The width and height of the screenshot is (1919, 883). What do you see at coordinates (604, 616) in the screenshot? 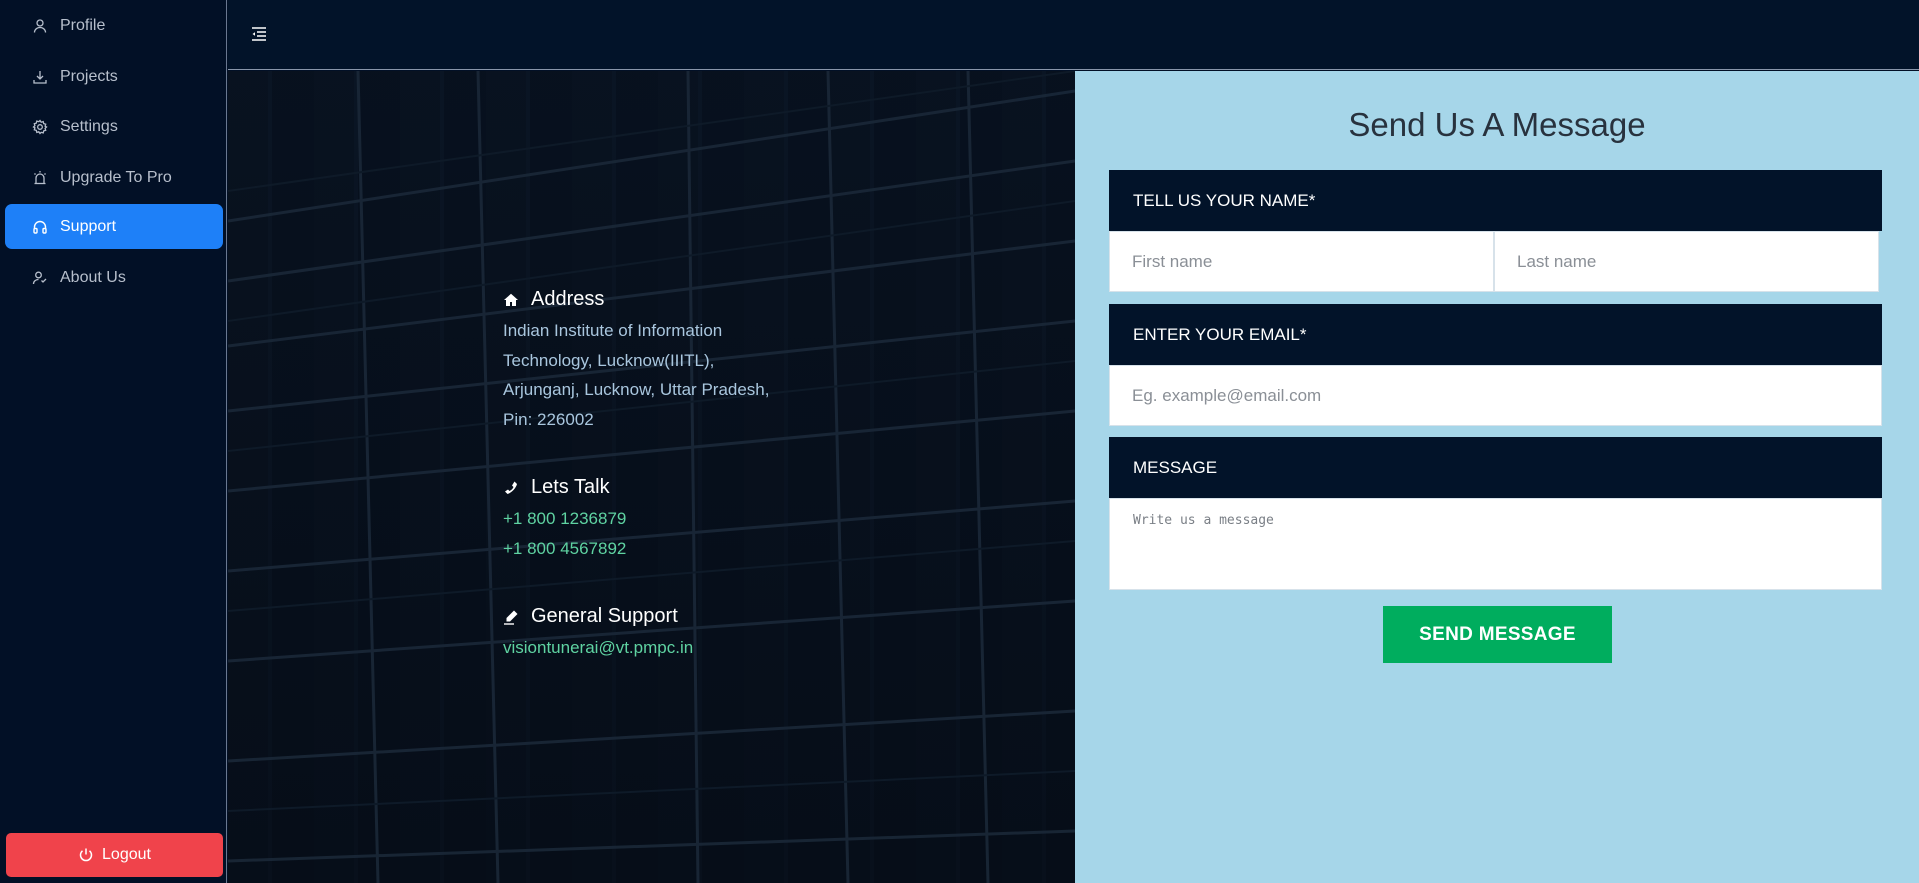
I see `general-support-title: General Support` at bounding box center [604, 616].